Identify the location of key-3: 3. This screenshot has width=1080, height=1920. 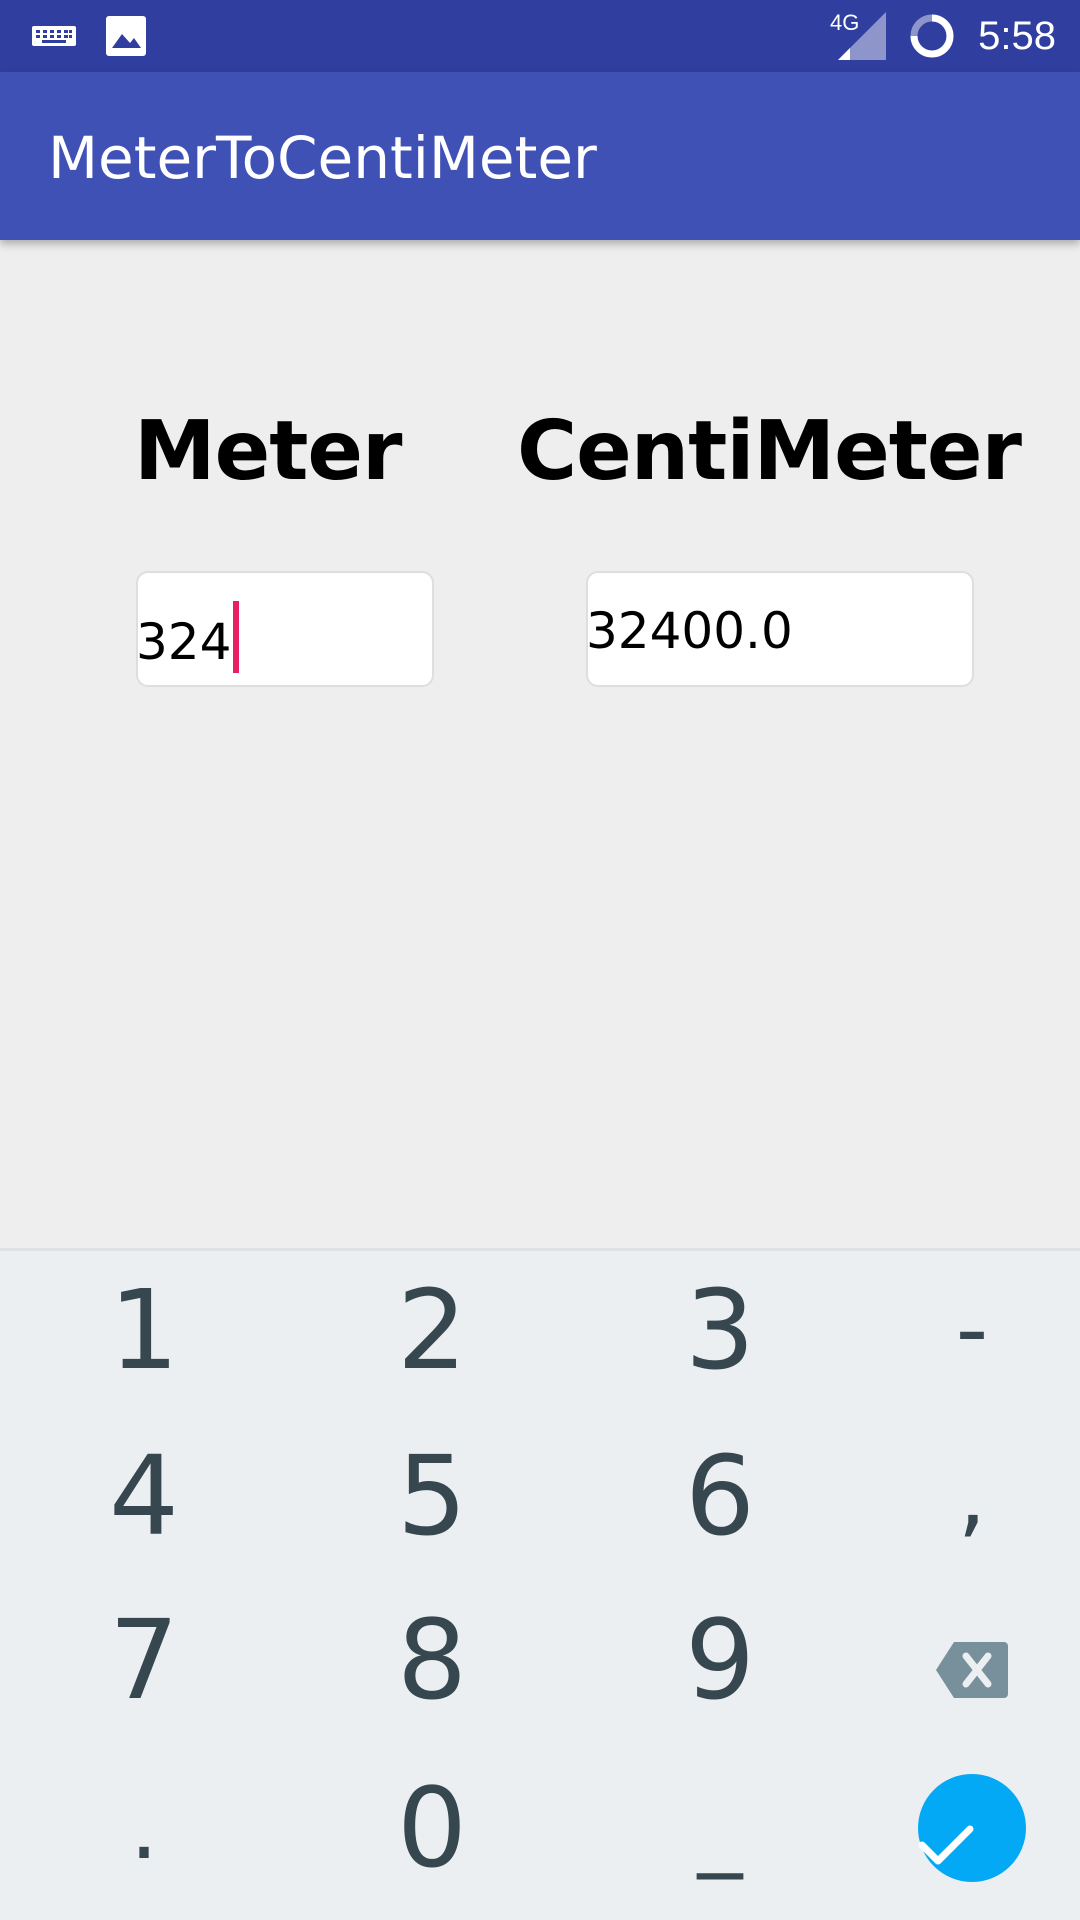
(720, 1330).